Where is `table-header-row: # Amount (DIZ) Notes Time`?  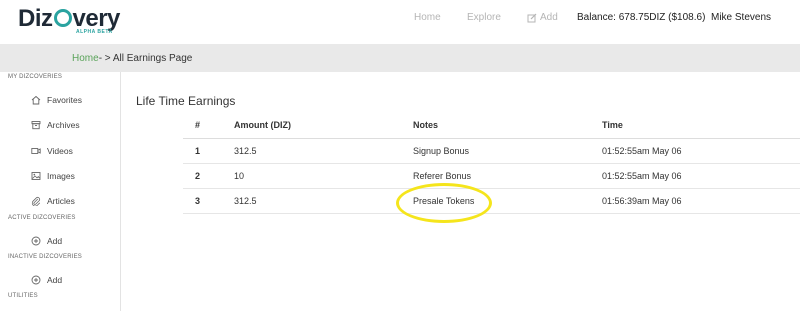 table-header-row: # Amount (DIZ) Notes Time is located at coordinates (491, 125).